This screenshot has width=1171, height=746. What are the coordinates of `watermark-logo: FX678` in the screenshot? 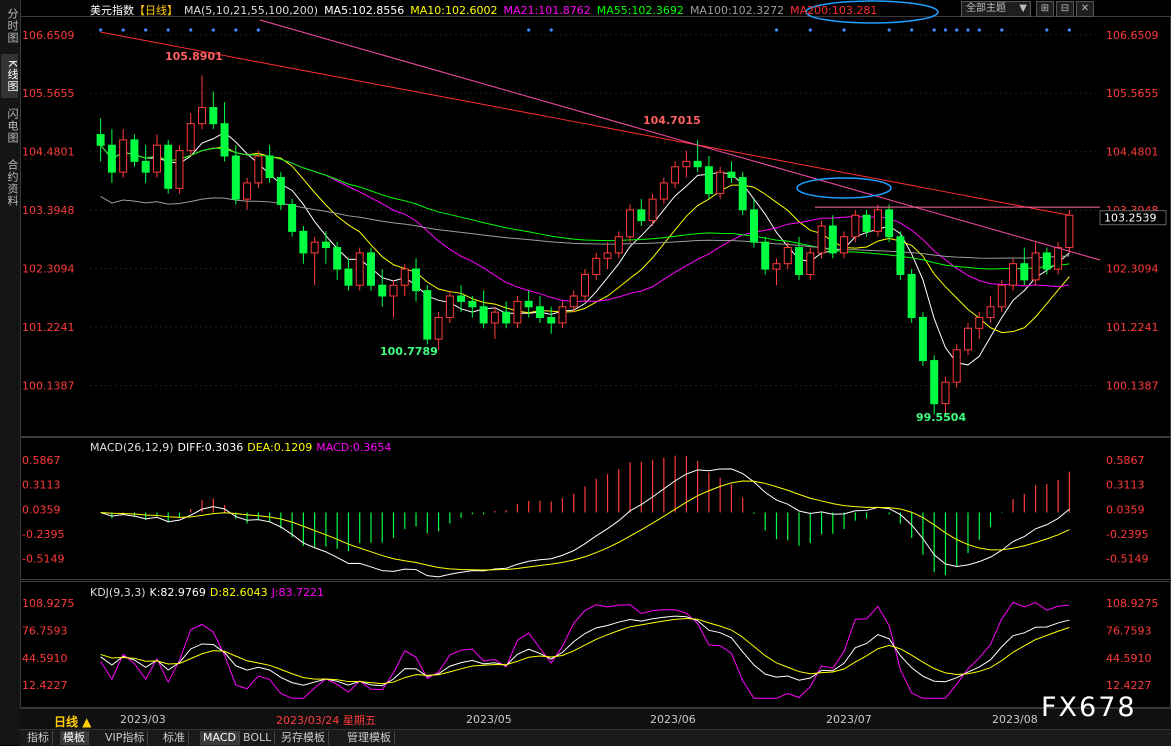 It's located at (1089, 707).